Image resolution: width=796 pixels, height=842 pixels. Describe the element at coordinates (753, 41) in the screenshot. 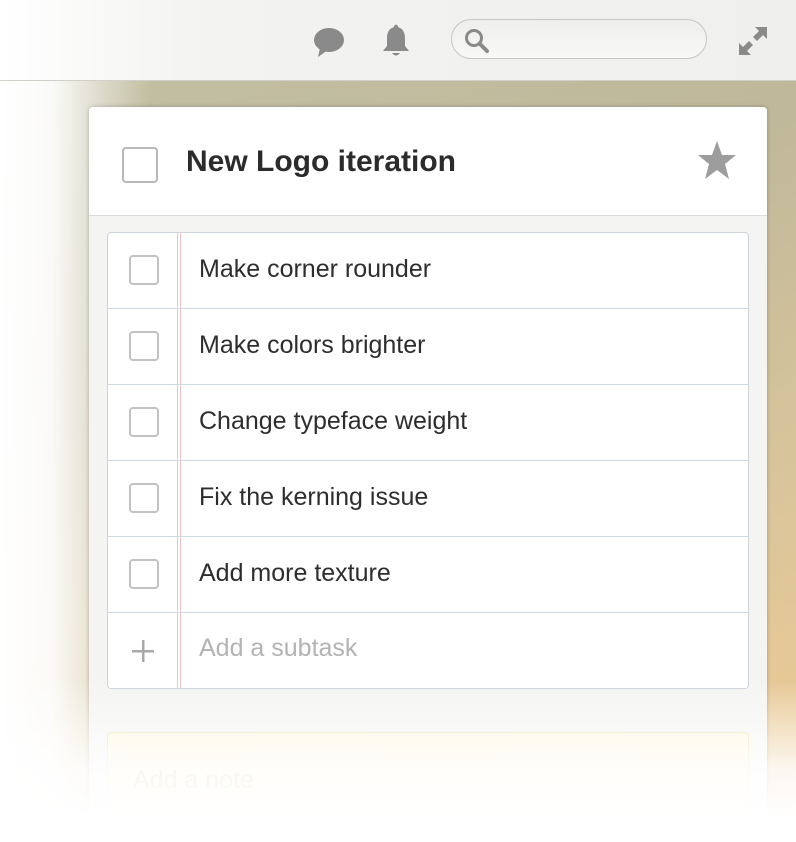

I see `expand-icon` at that location.